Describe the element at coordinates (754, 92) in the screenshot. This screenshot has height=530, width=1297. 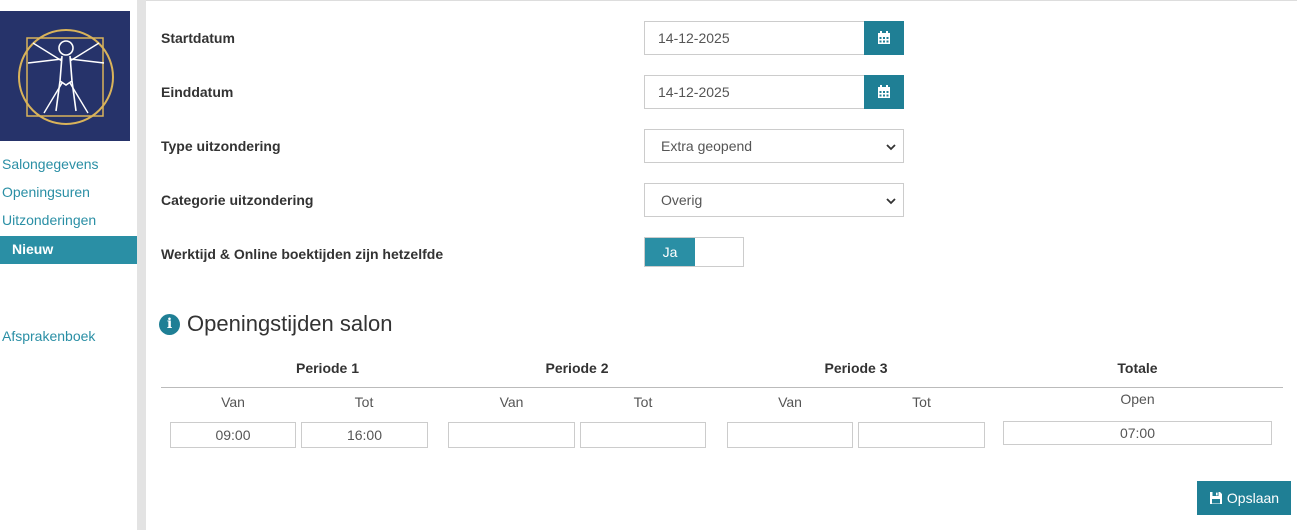
I see `einddatum-input: 14-12-2025` at that location.